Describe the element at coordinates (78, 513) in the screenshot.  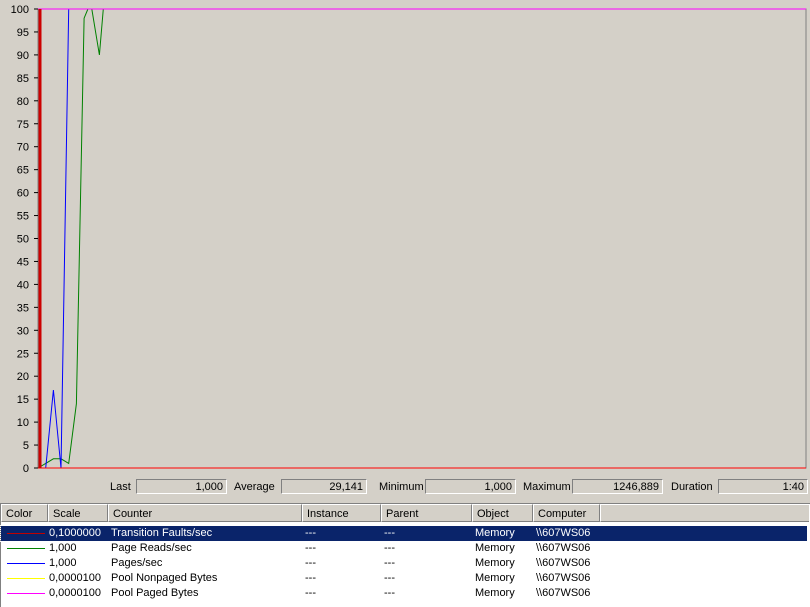
I see `column-header-scale: Scale` at that location.